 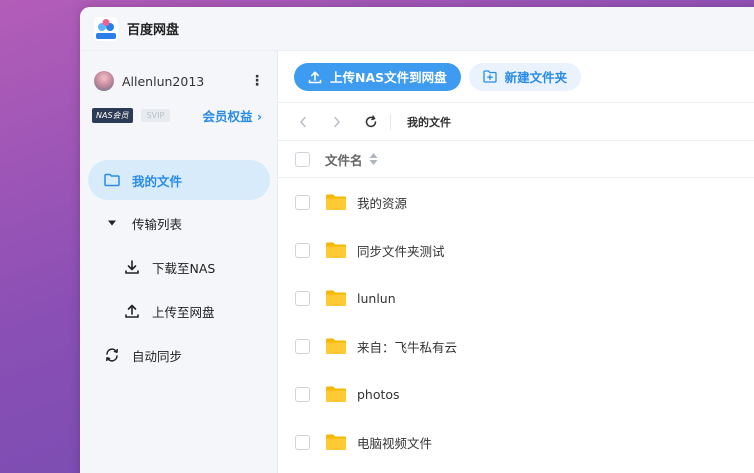 I want to click on sidebar-item-download-to-nas: 下载至NAS, so click(x=179, y=267).